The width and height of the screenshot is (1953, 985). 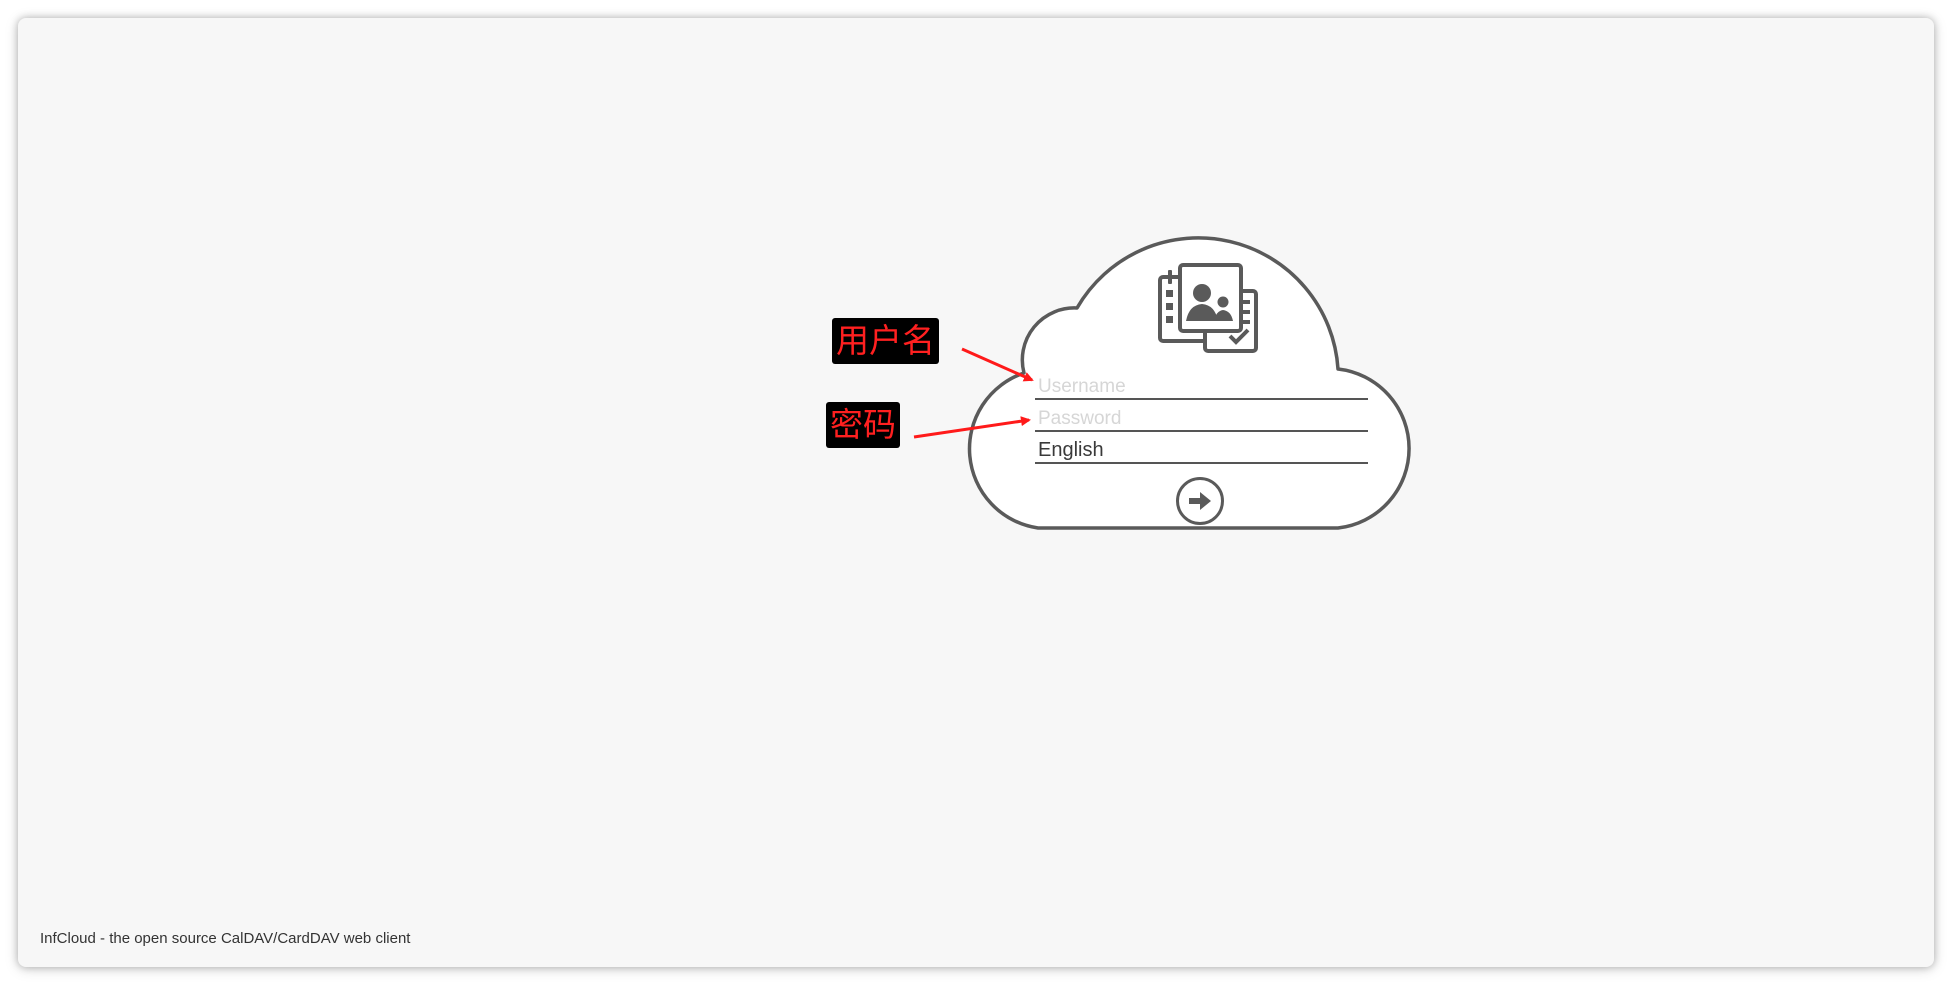 I want to click on language-select: English, so click(x=1201, y=451).